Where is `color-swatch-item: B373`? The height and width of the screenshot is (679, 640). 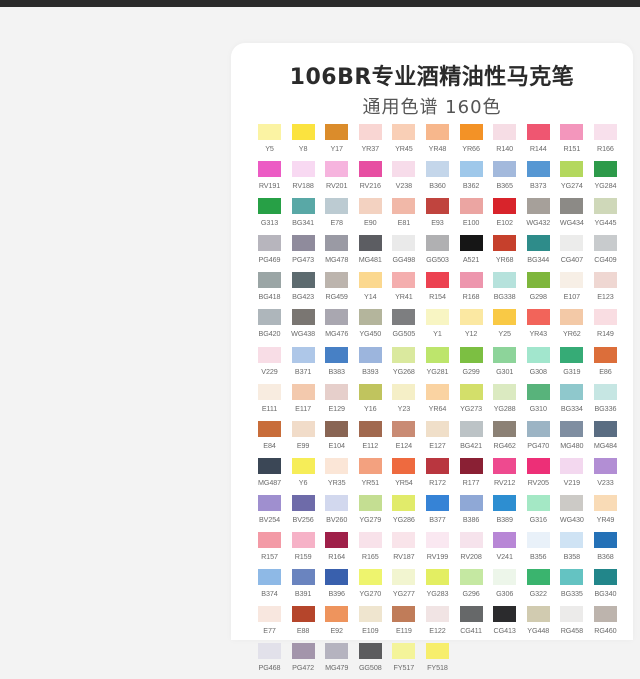
color-swatch-item: B373 is located at coordinates (538, 178).